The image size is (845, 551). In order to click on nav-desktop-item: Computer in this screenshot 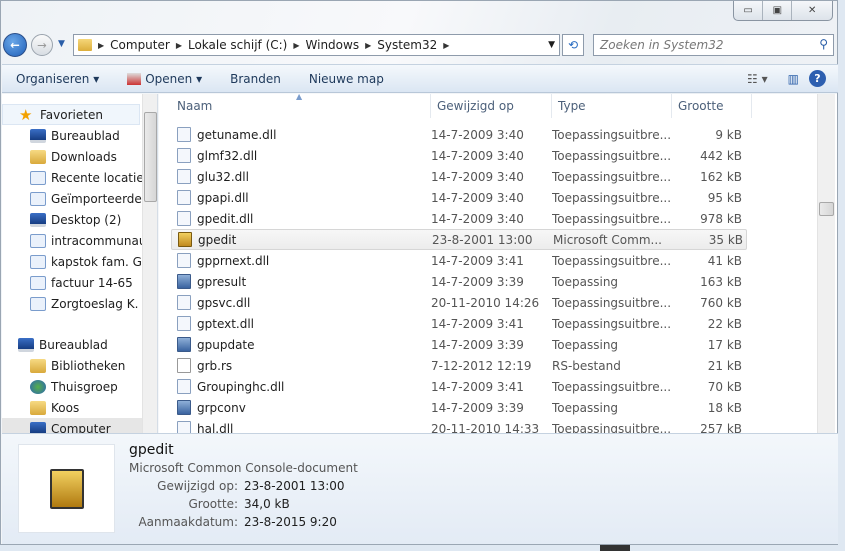, I will do `click(72, 425)`.